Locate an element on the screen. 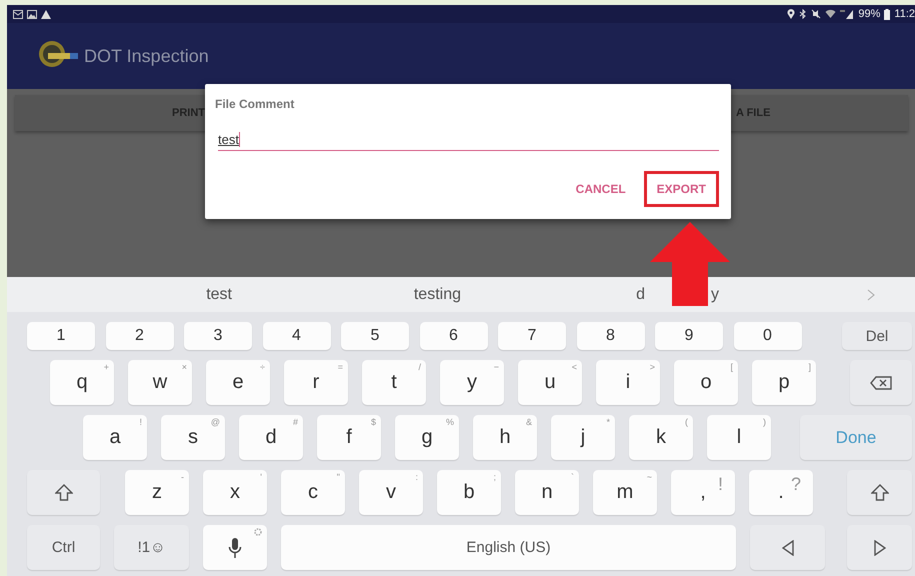  backspace-key is located at coordinates (881, 382).